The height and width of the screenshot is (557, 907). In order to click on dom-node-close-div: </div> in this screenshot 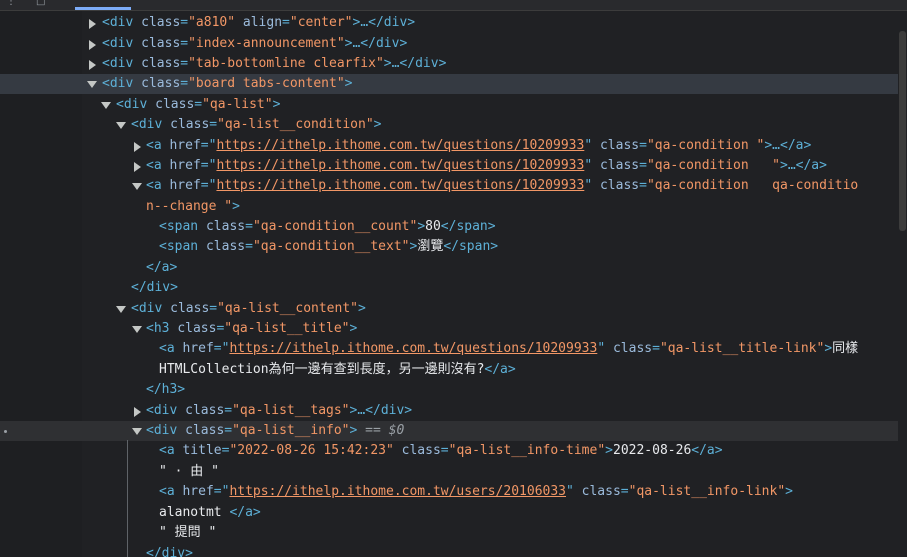, I will do `click(449, 288)`.